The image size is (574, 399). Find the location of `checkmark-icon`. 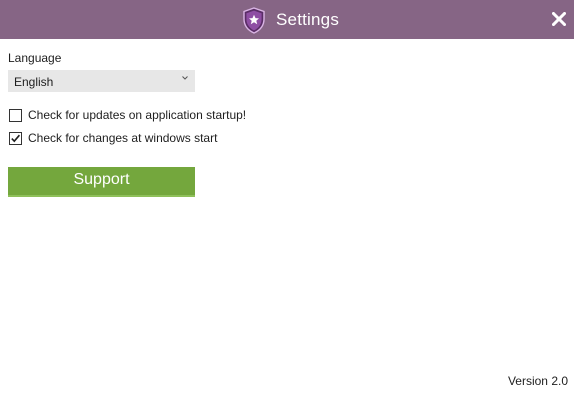

checkmark-icon is located at coordinates (16, 138).